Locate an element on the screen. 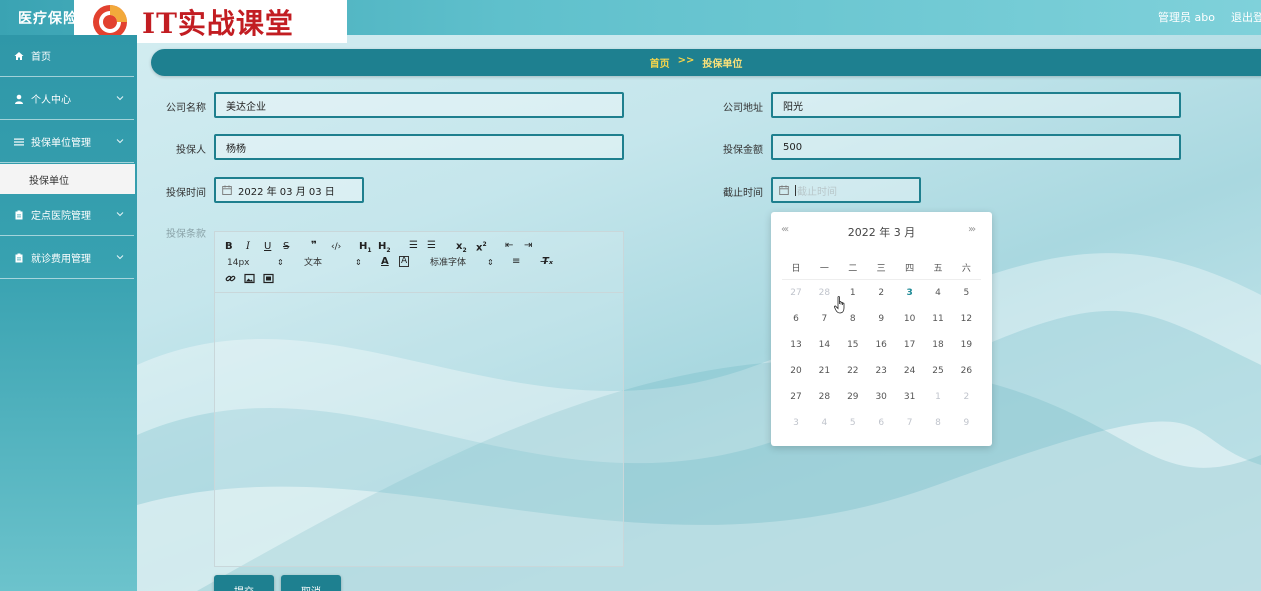 Image resolution: width=1261 pixels, height=591 pixels. calendar-week-row: 3456789 is located at coordinates (881, 423).